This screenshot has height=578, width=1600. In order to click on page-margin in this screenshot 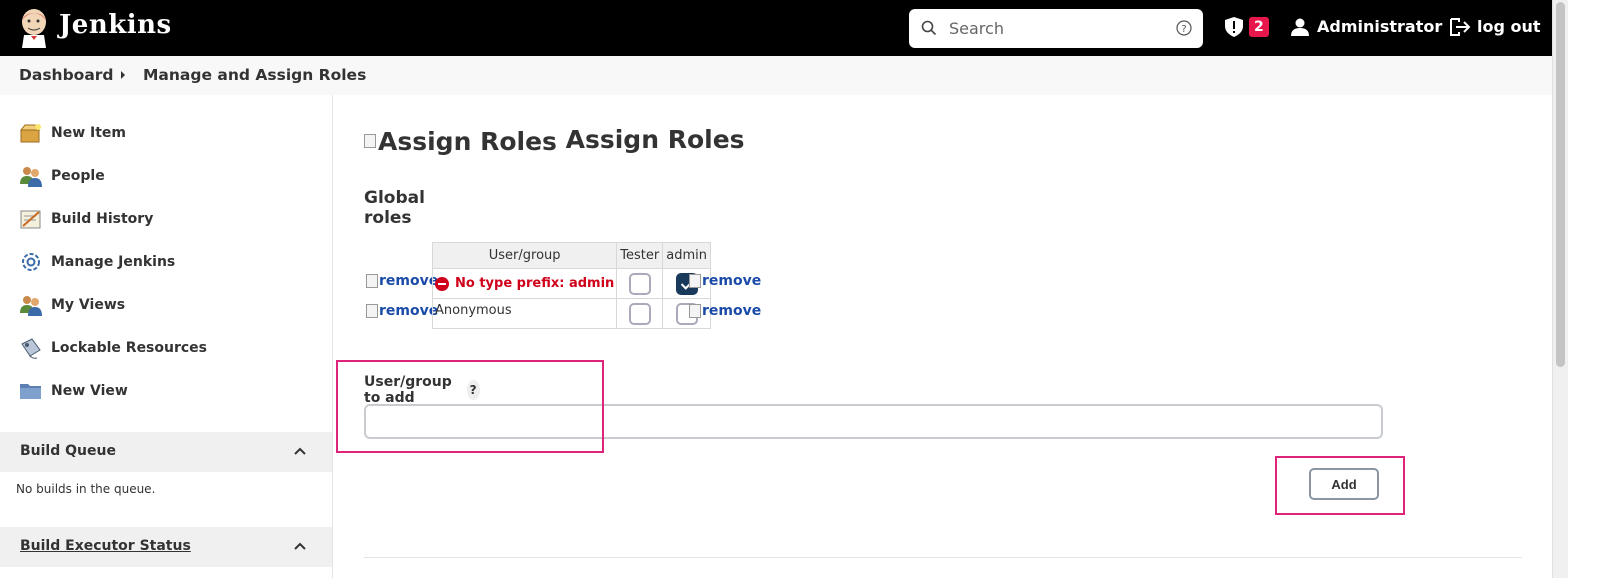, I will do `click(1584, 289)`.